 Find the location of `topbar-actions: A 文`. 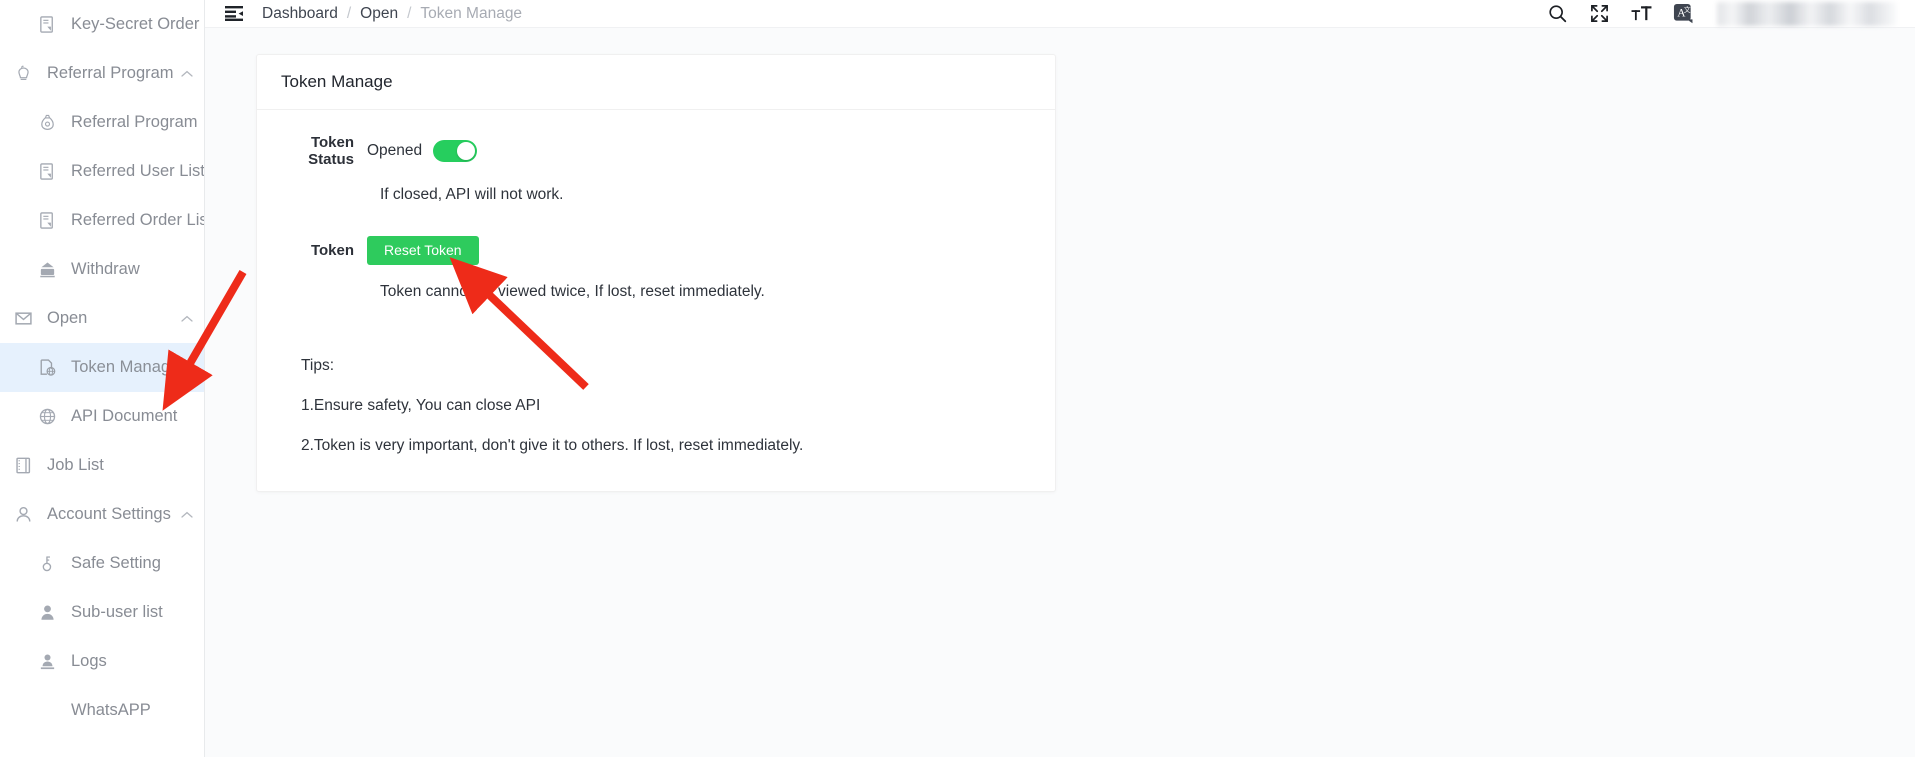

topbar-actions: A 文 is located at coordinates (1721, 13).